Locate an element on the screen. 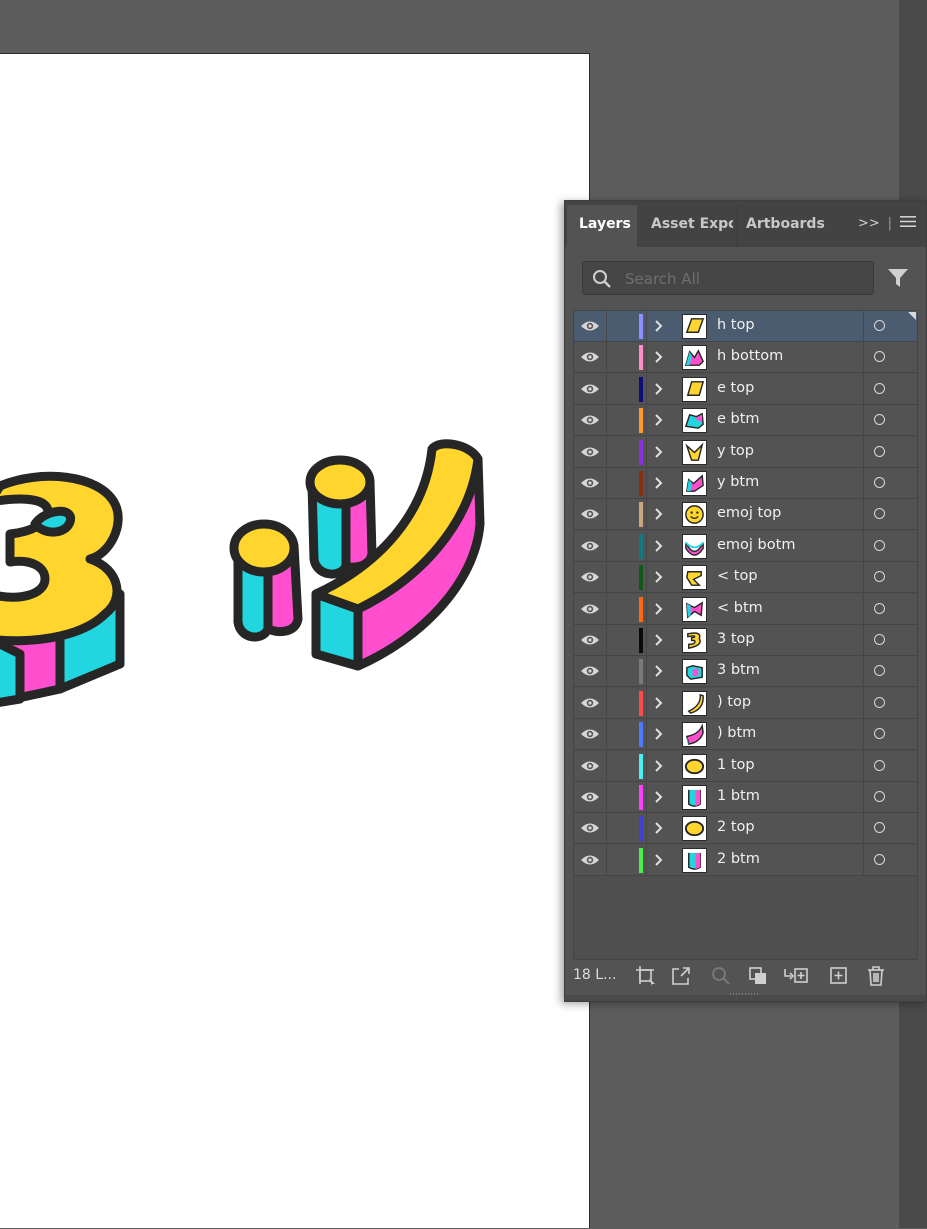 This screenshot has width=927, height=1229. layer-name: < btm is located at coordinates (740, 608).